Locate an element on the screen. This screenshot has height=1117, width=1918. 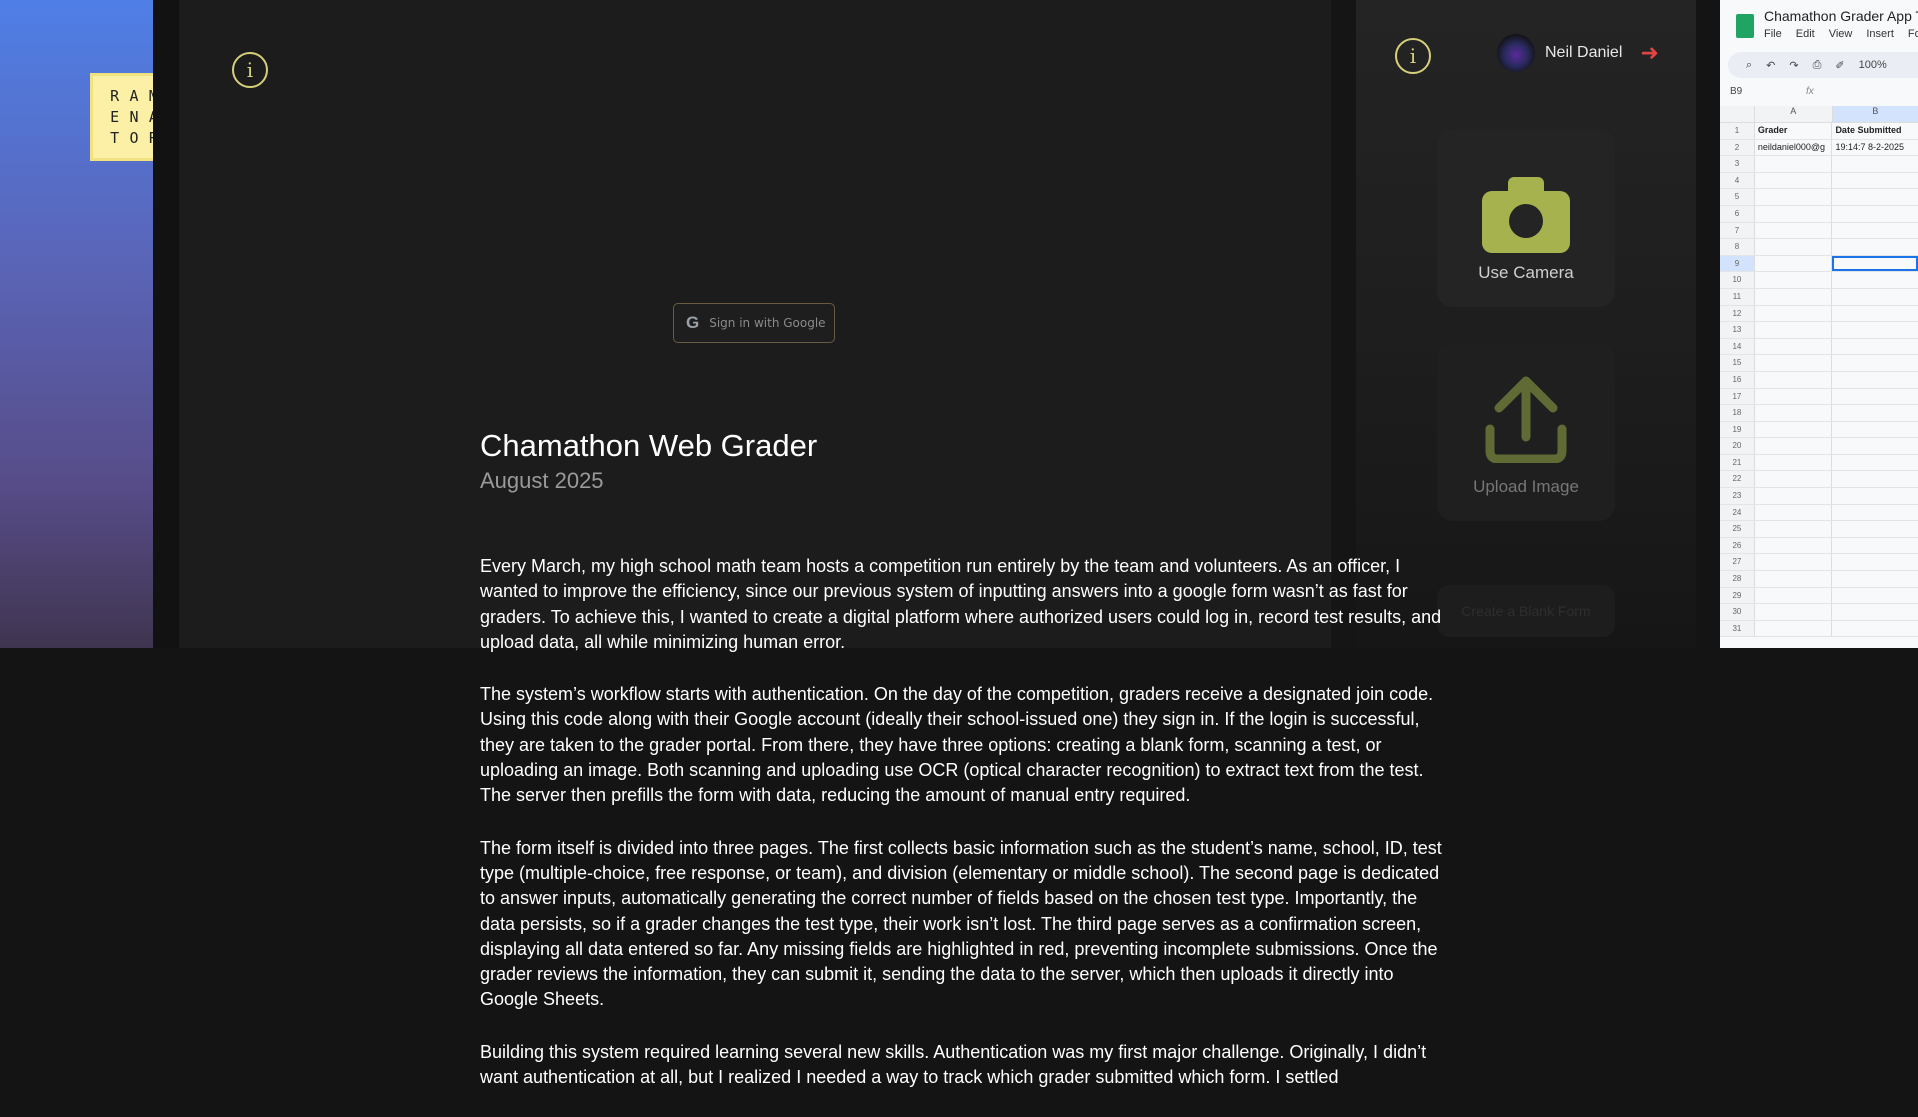
row-header: 30 is located at coordinates (1737, 612).